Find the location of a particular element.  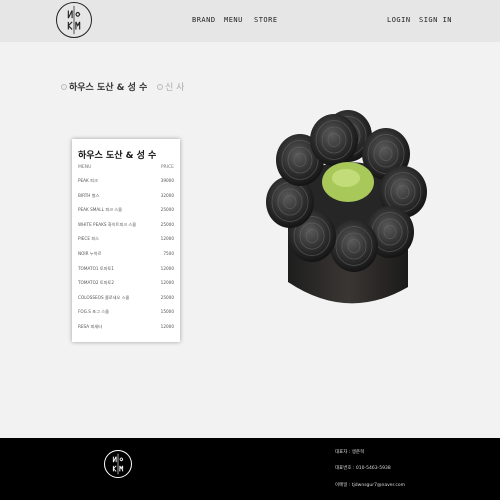

site-header: BRAND MENU STORE LOGIN SIGN IN is located at coordinates (250, 21).